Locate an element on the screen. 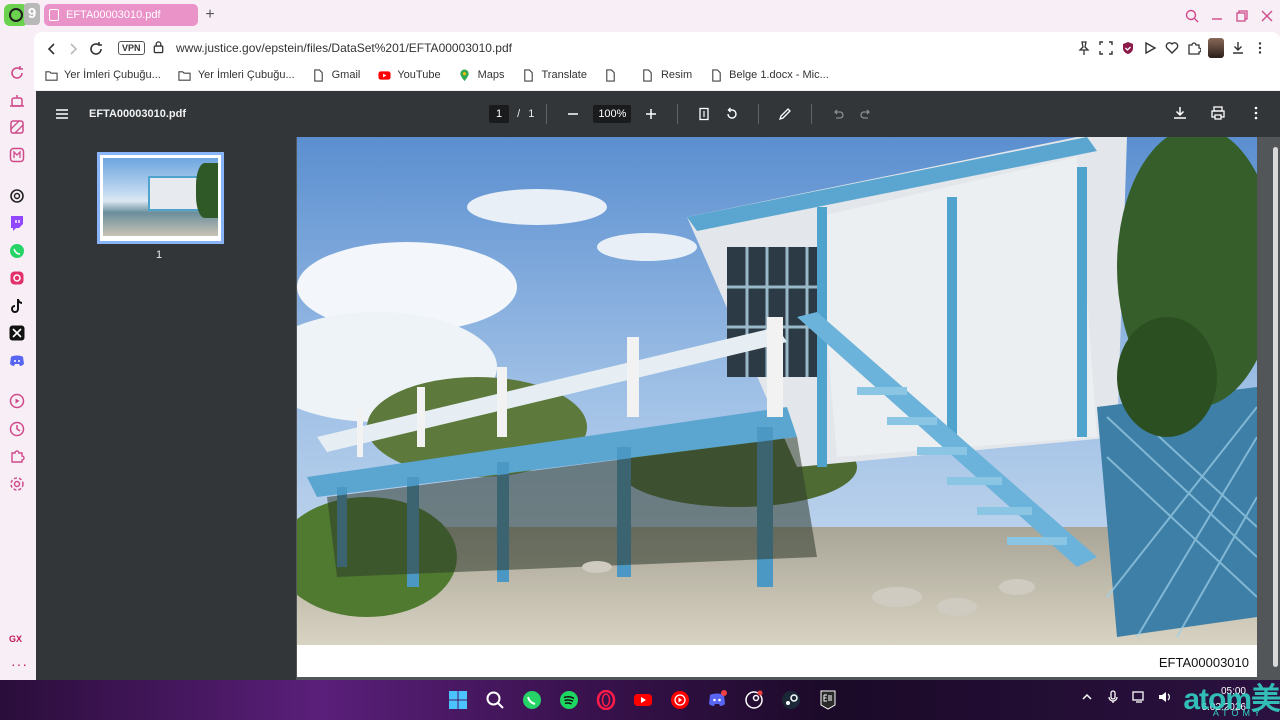 The width and height of the screenshot is (1280, 720). rotate-icon is located at coordinates (732, 114).